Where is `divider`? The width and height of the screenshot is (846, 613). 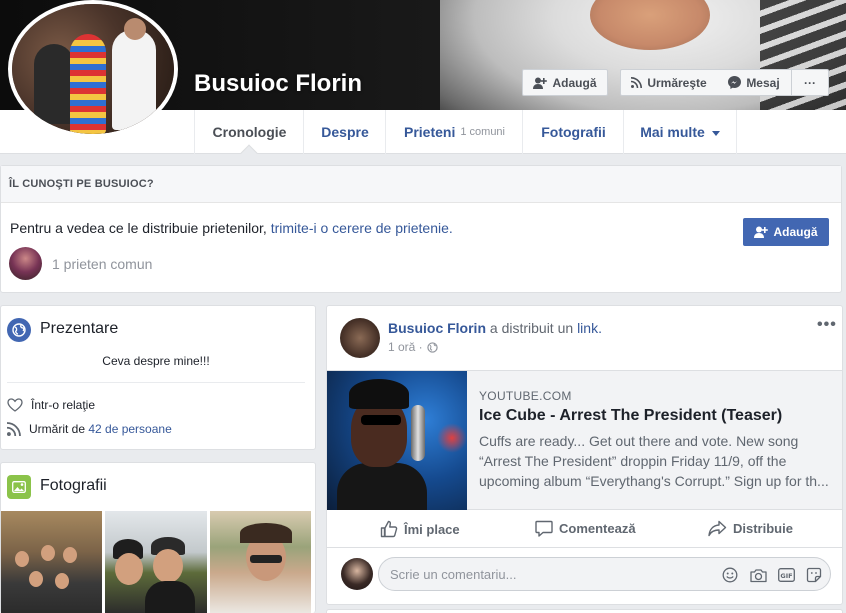
divider is located at coordinates (156, 382).